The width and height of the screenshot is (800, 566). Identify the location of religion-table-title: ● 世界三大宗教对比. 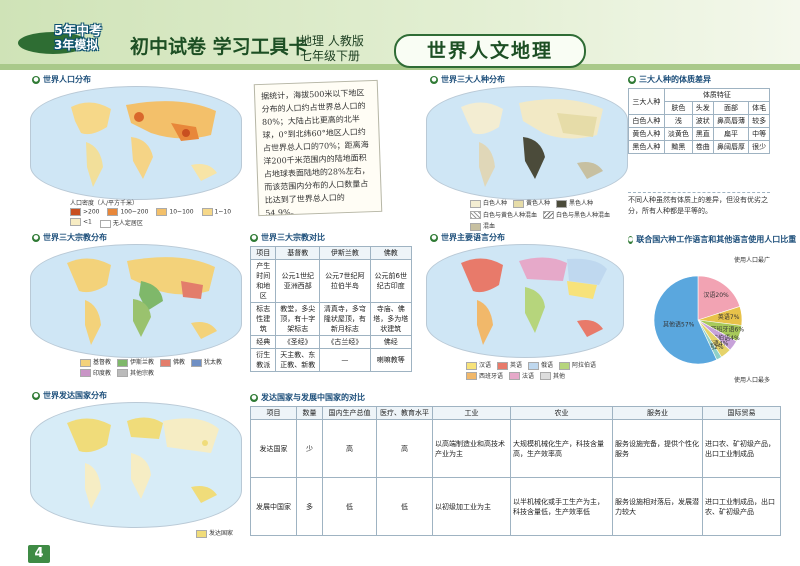
(287, 237).